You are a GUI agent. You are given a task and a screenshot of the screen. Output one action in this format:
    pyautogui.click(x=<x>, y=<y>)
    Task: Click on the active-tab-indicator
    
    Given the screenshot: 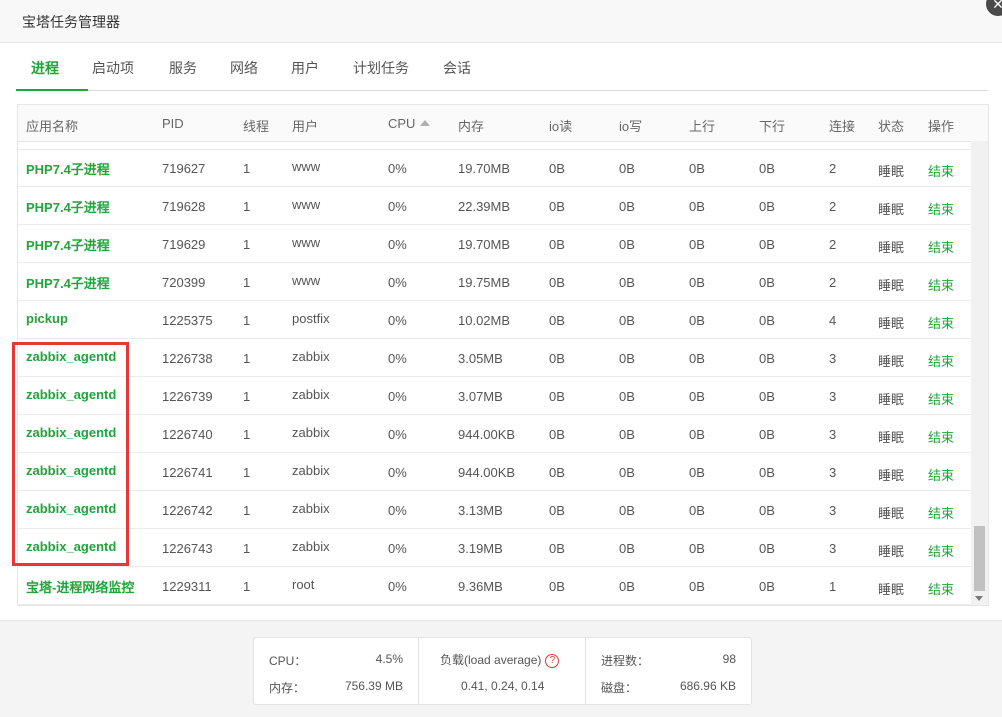 What is the action you would take?
    pyautogui.click(x=52, y=90)
    